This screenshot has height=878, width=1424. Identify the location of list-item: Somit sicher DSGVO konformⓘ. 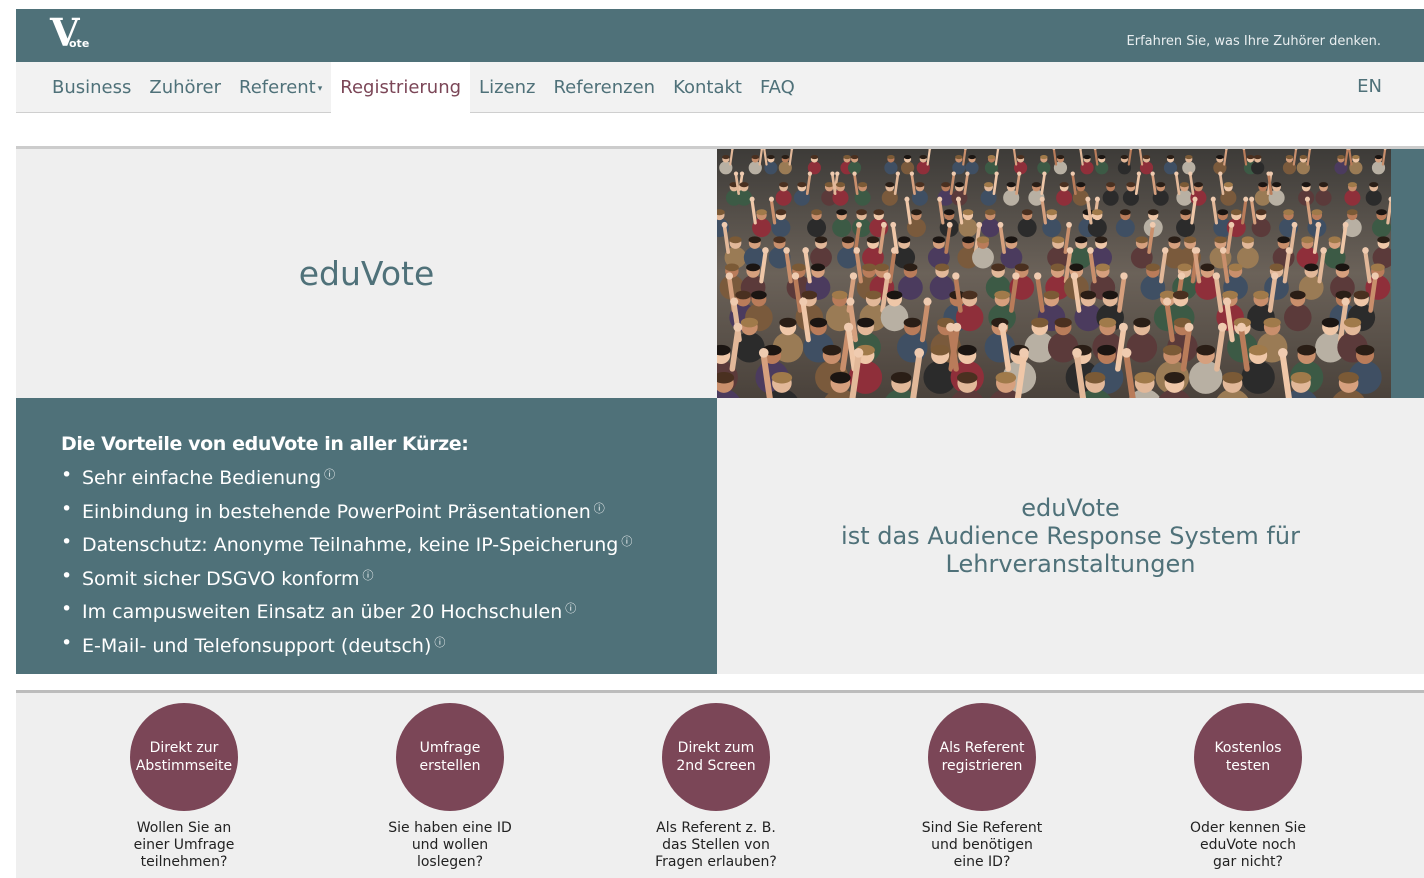
(389, 578).